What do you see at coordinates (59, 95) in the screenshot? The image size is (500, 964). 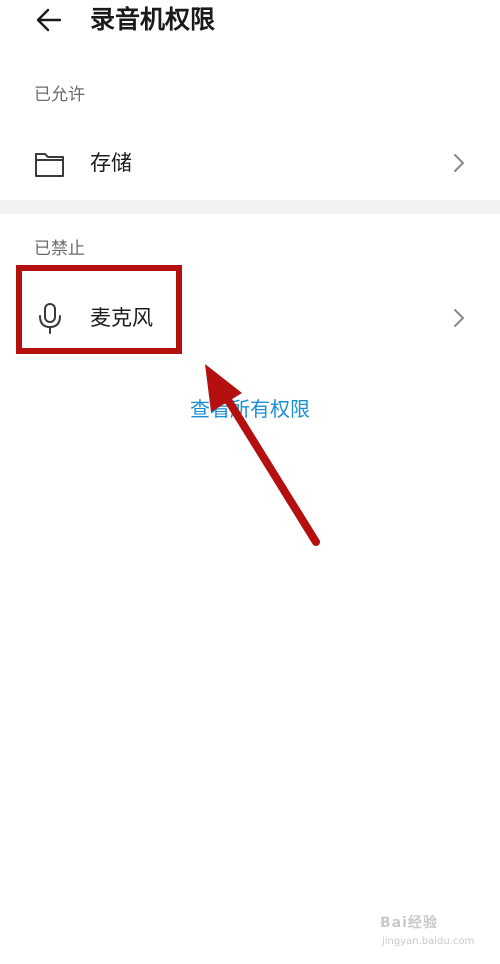 I see `section-label-allowed: 已允许` at bounding box center [59, 95].